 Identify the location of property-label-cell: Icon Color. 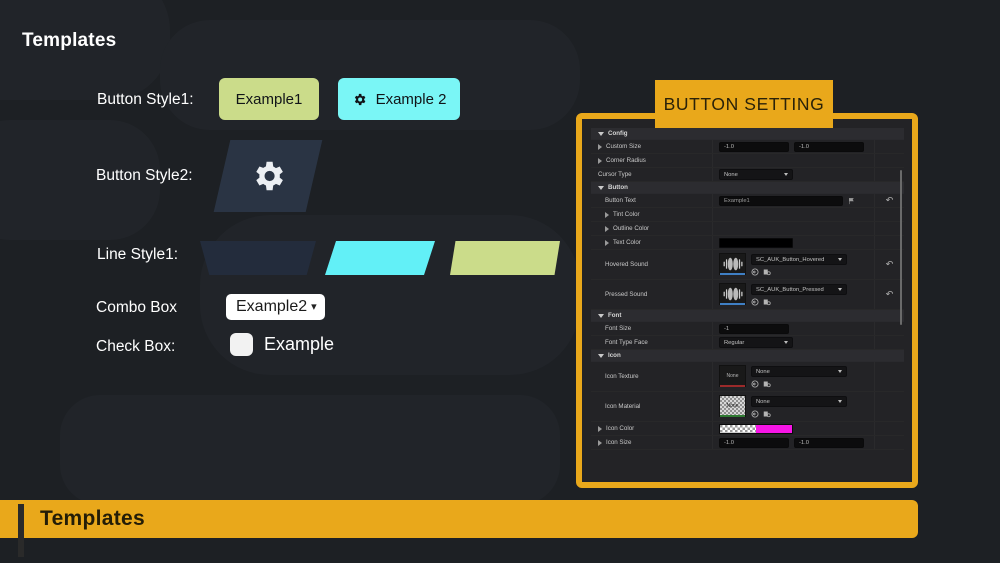
(652, 428).